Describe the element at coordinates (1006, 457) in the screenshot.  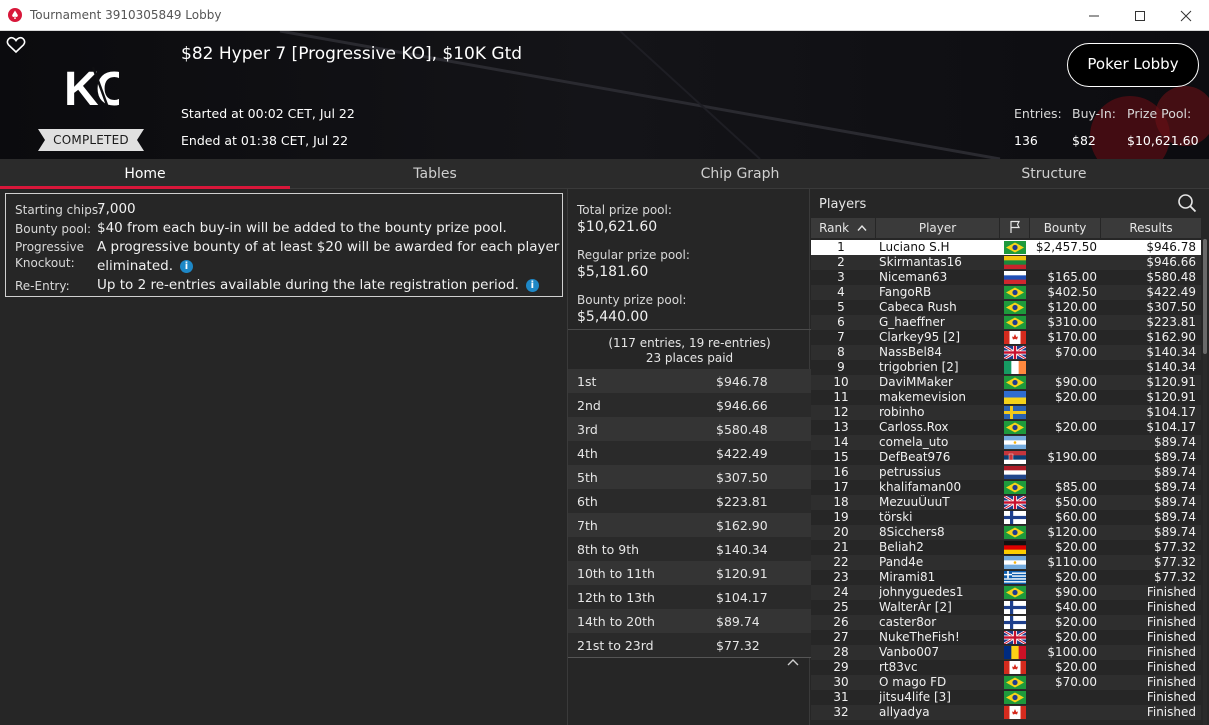
I see `player-row: 15 DefBeat976 $190.00 $89.74` at that location.